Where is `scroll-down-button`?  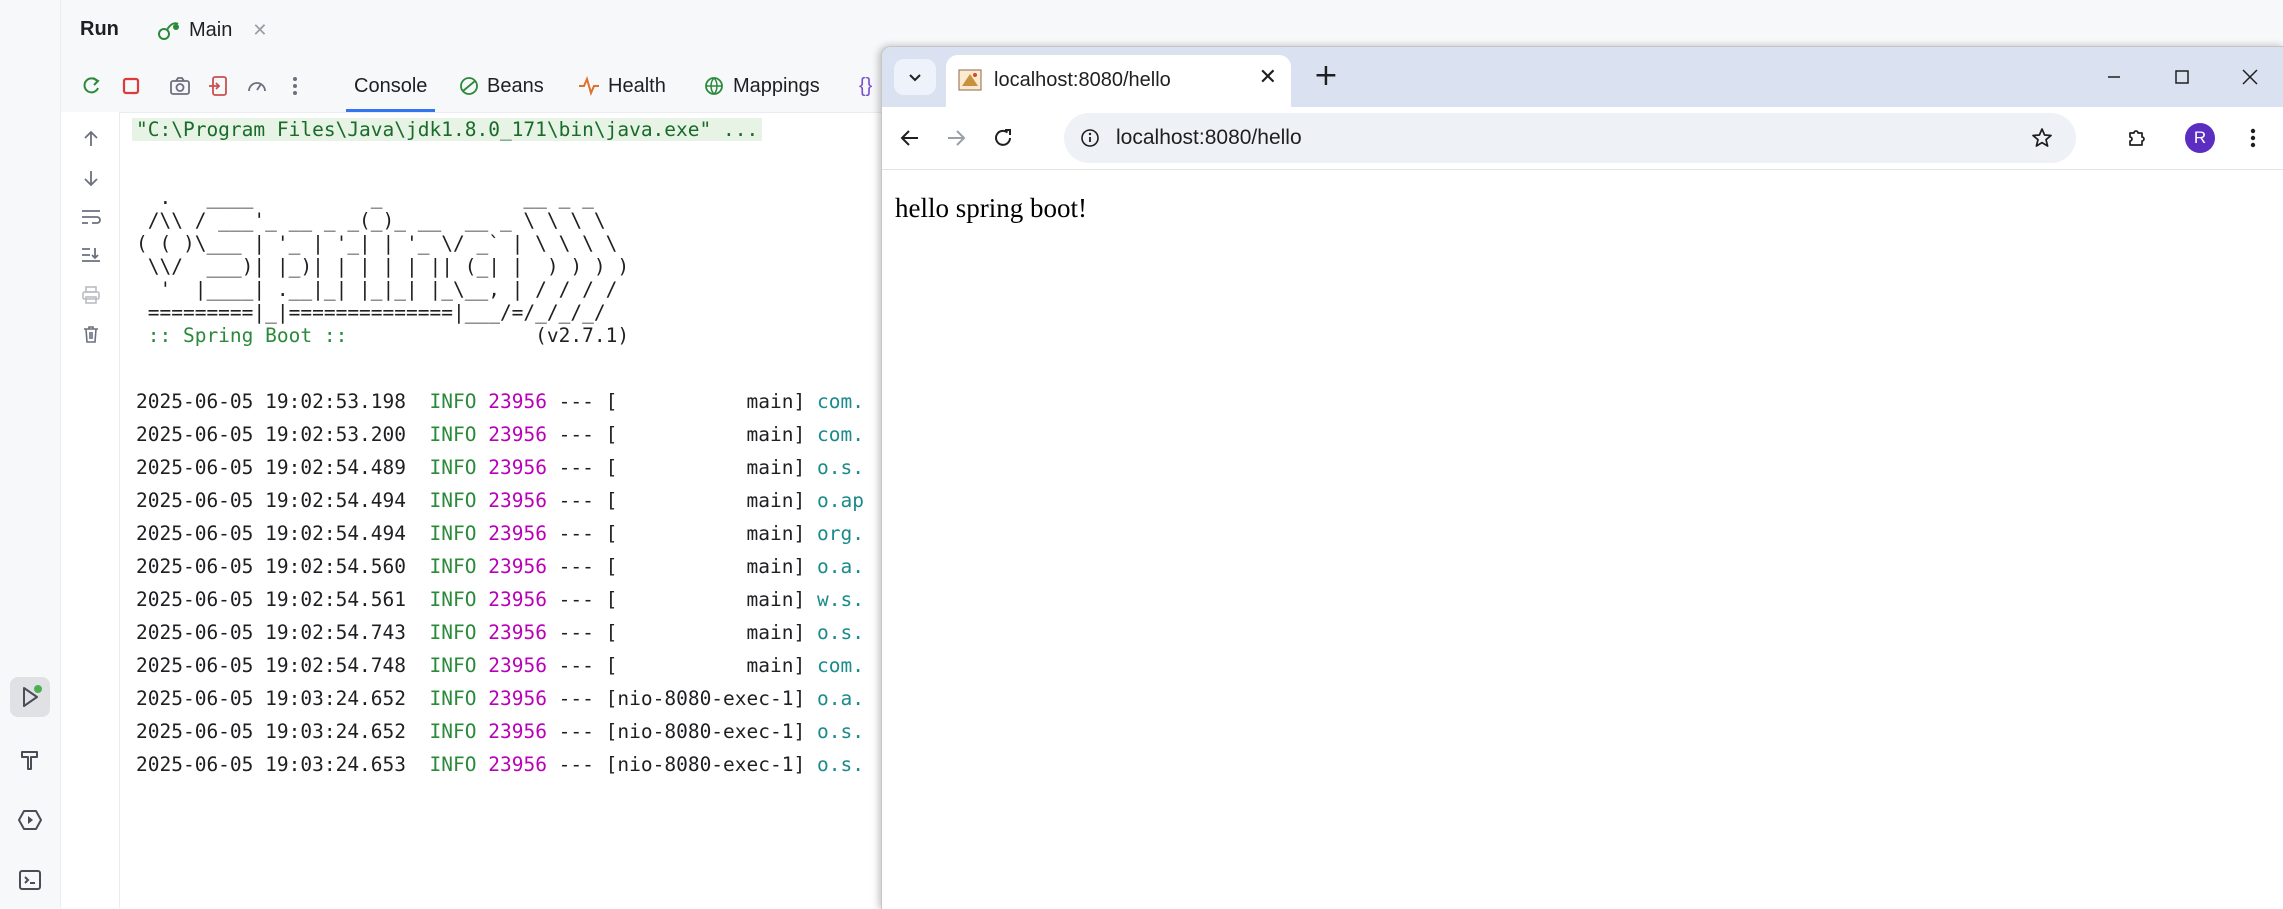
scroll-down-button is located at coordinates (91, 178).